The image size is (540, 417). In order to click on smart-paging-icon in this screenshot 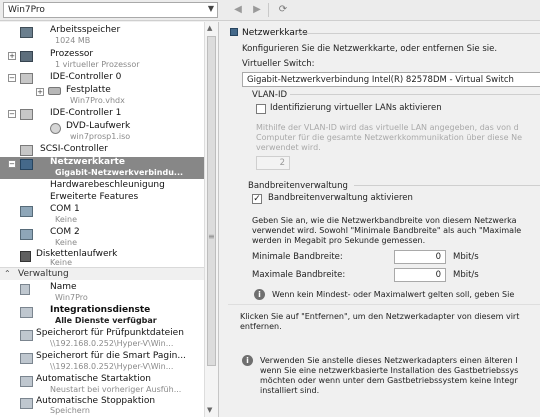, I will do `click(26, 358)`.